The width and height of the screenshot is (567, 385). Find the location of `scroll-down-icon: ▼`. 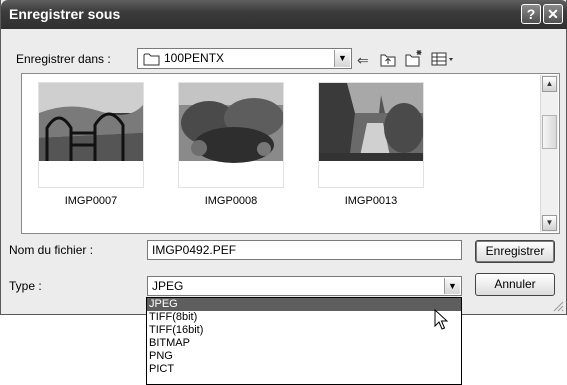

scroll-down-icon: ▼ is located at coordinates (549, 223).